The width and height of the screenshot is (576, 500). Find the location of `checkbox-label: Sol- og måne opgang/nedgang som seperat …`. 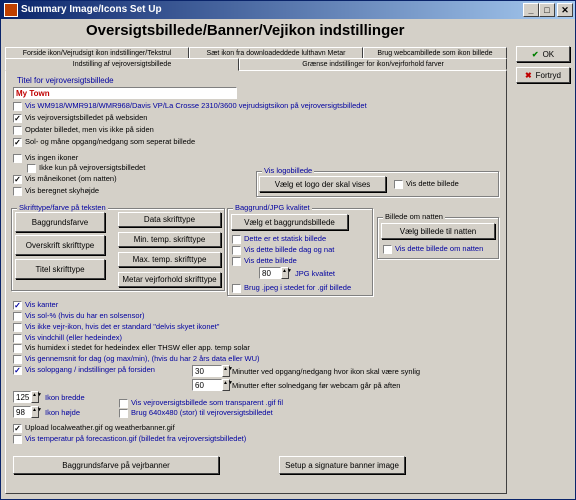

checkbox-label: Sol- og måne opgang/nedgang som seperat … is located at coordinates (110, 141).